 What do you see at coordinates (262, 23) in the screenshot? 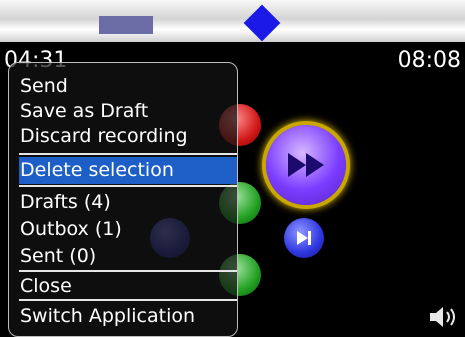
I see `diamond-scrubber-icon` at bounding box center [262, 23].